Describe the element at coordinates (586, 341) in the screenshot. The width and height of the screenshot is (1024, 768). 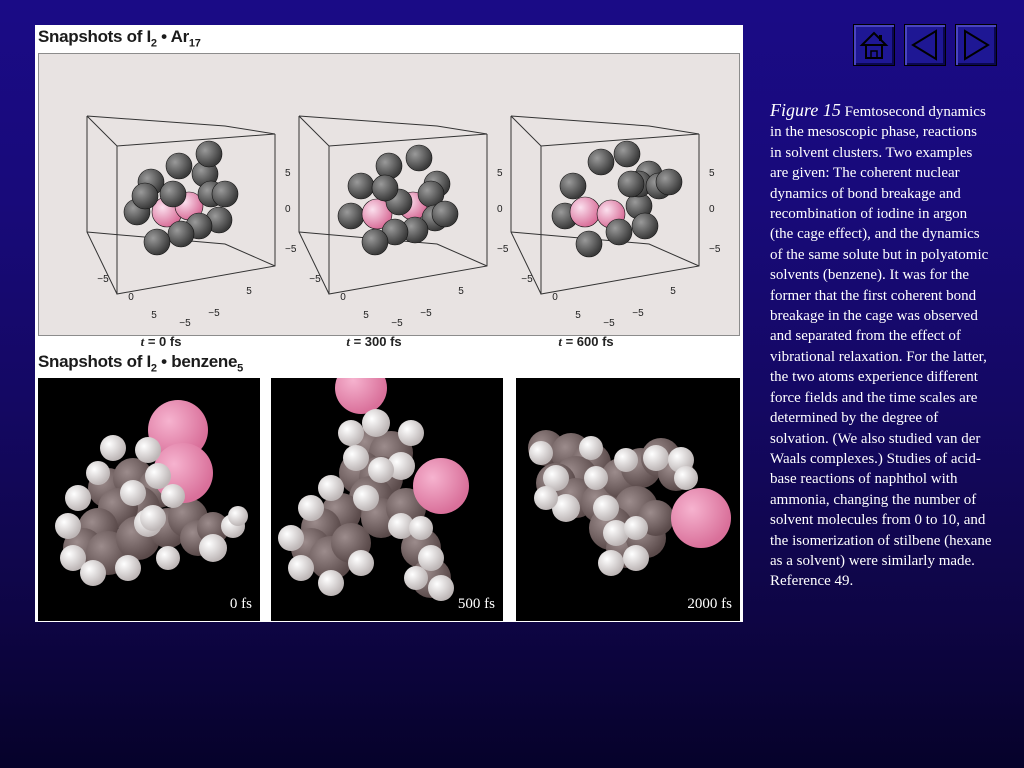
I see `time-label-600: t = 600 fs` at that location.